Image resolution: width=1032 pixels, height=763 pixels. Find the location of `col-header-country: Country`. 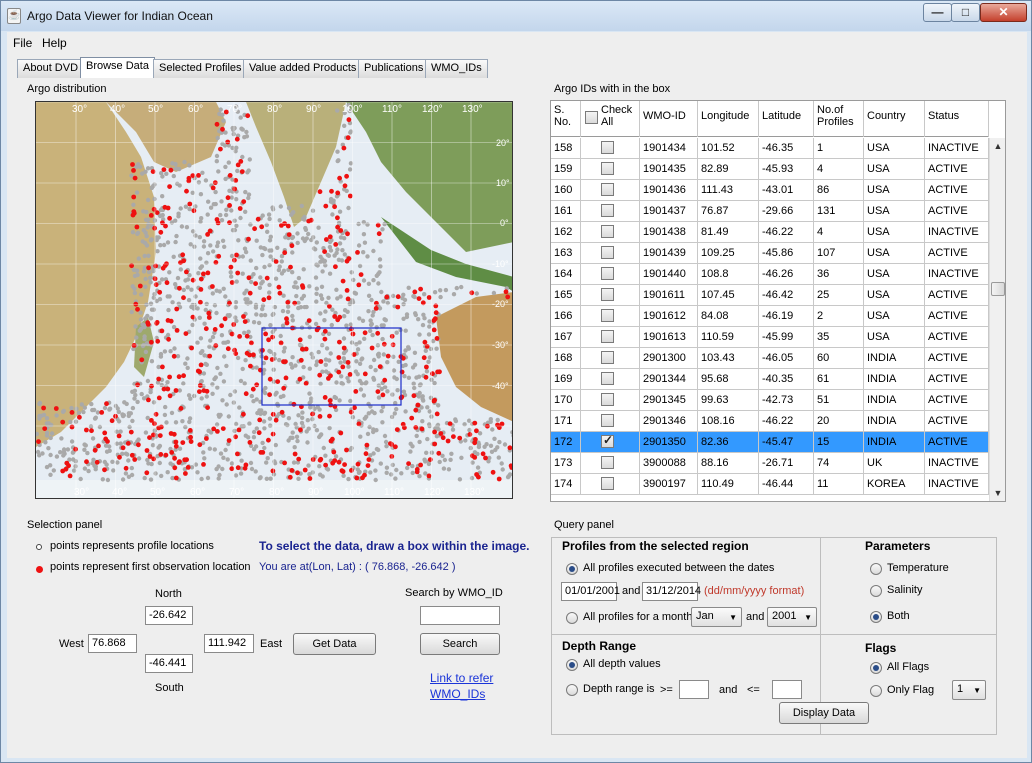

col-header-country: Country is located at coordinates (894, 119).